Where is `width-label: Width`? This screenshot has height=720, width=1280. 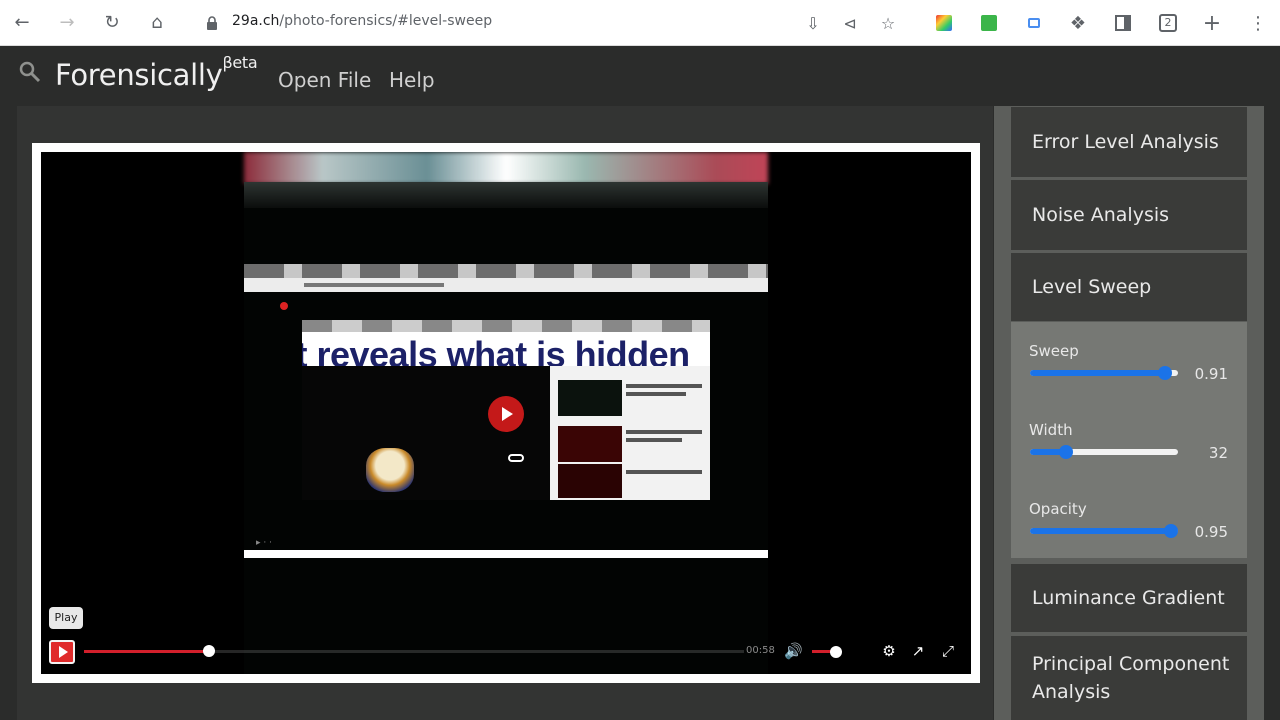
width-label: Width is located at coordinates (1051, 430).